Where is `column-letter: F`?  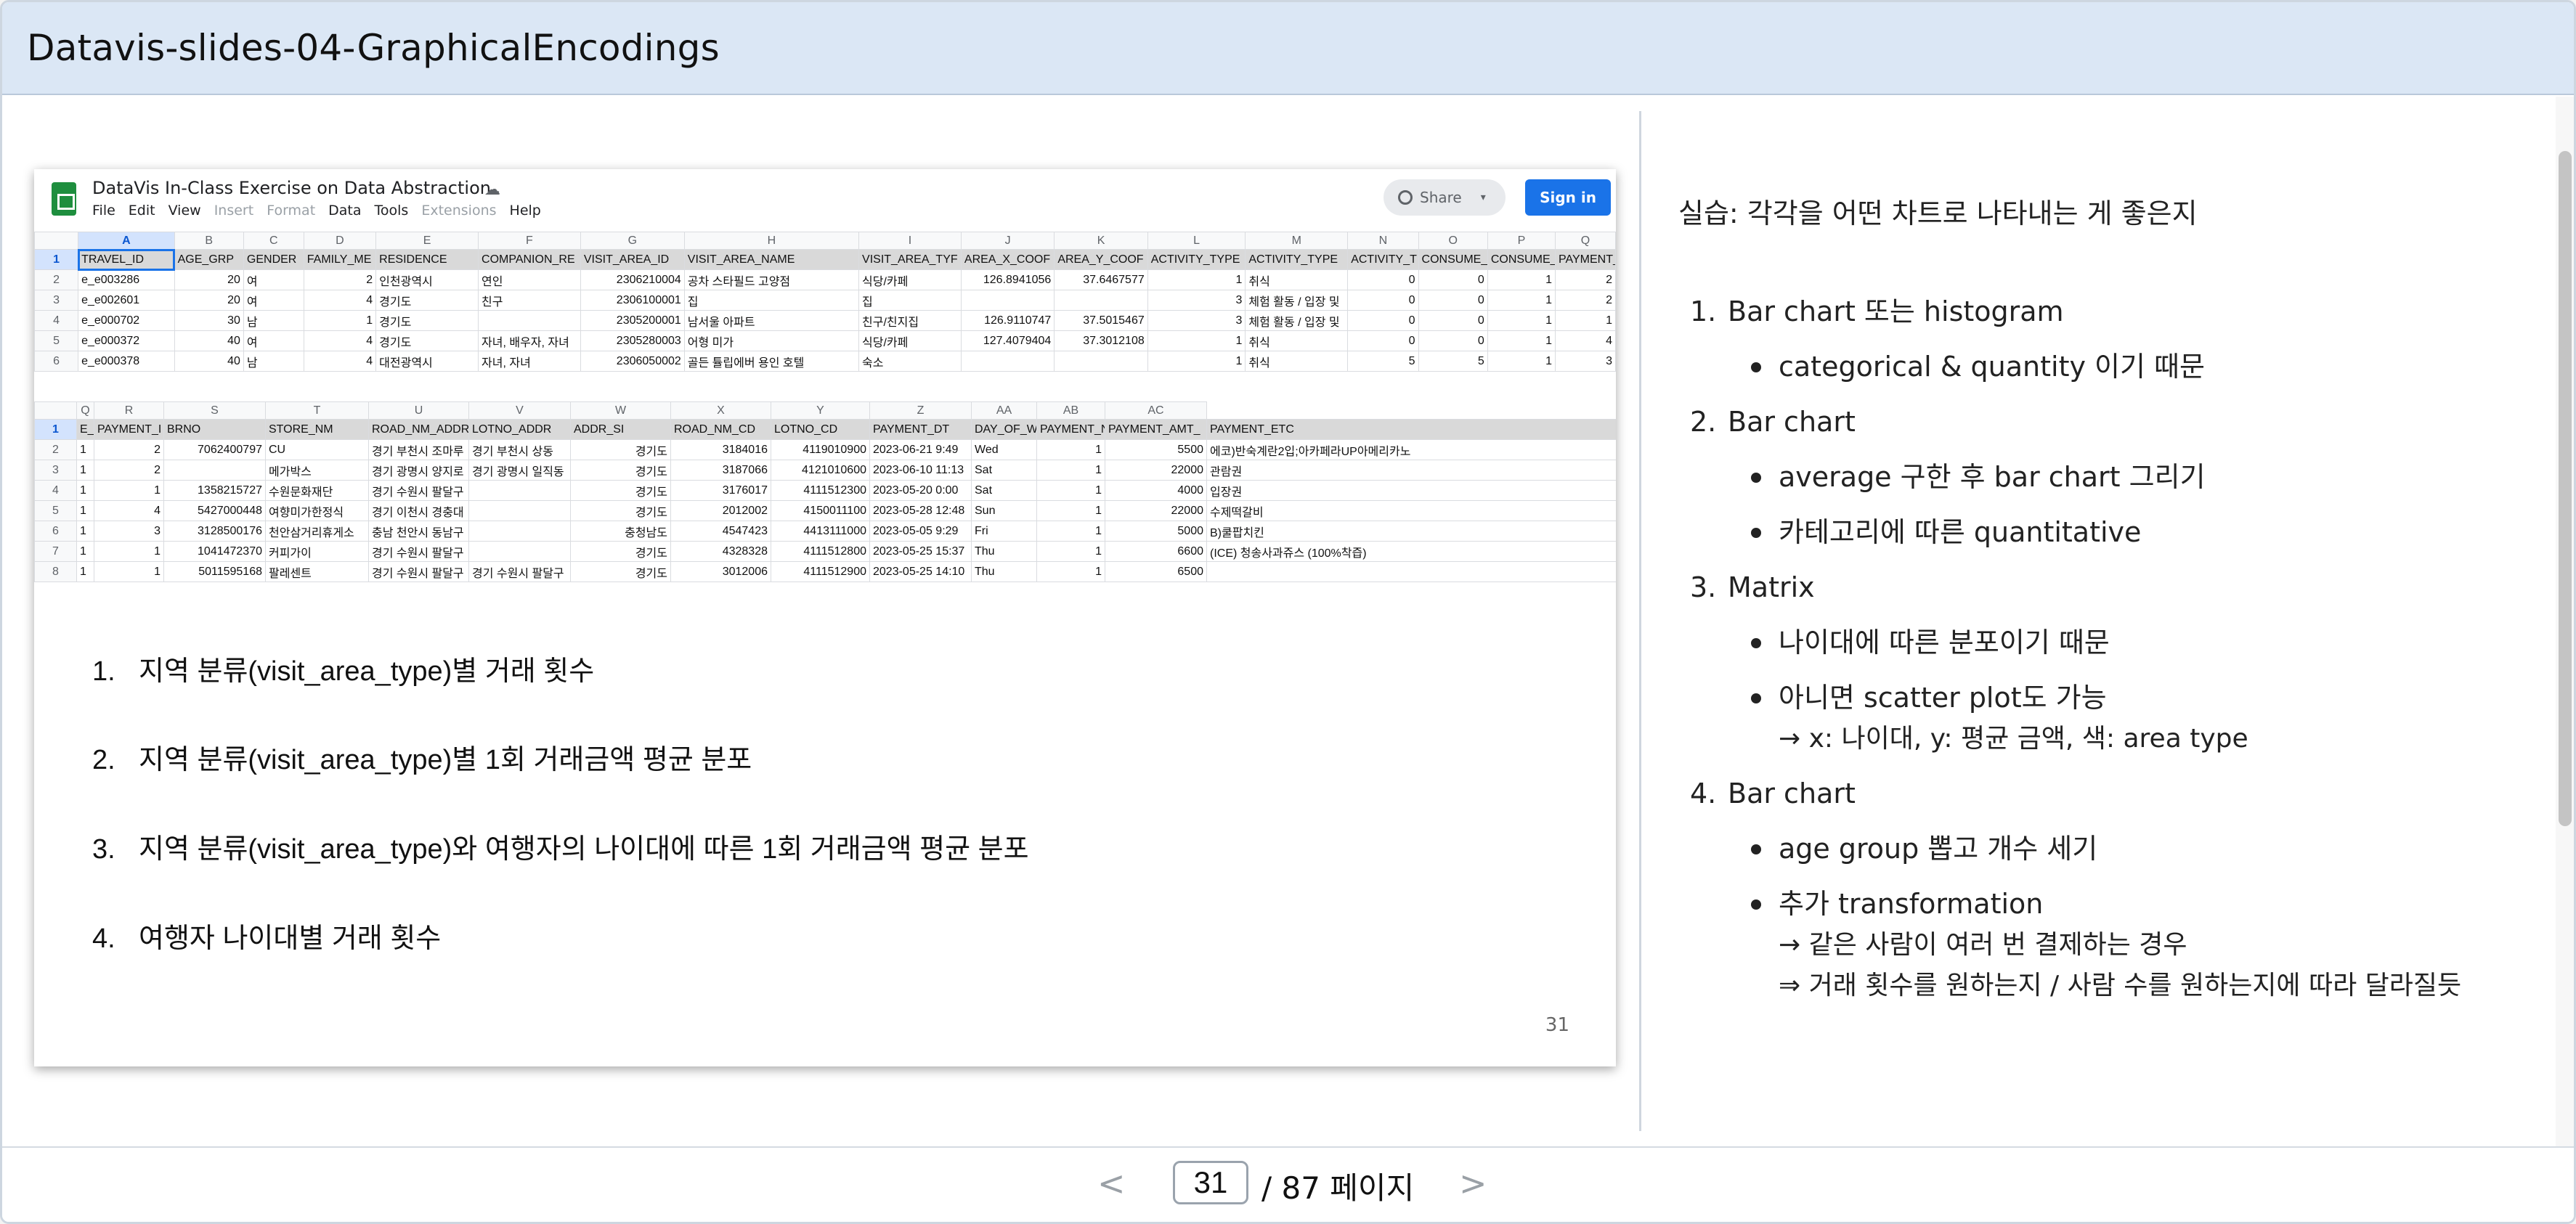 column-letter: F is located at coordinates (529, 241).